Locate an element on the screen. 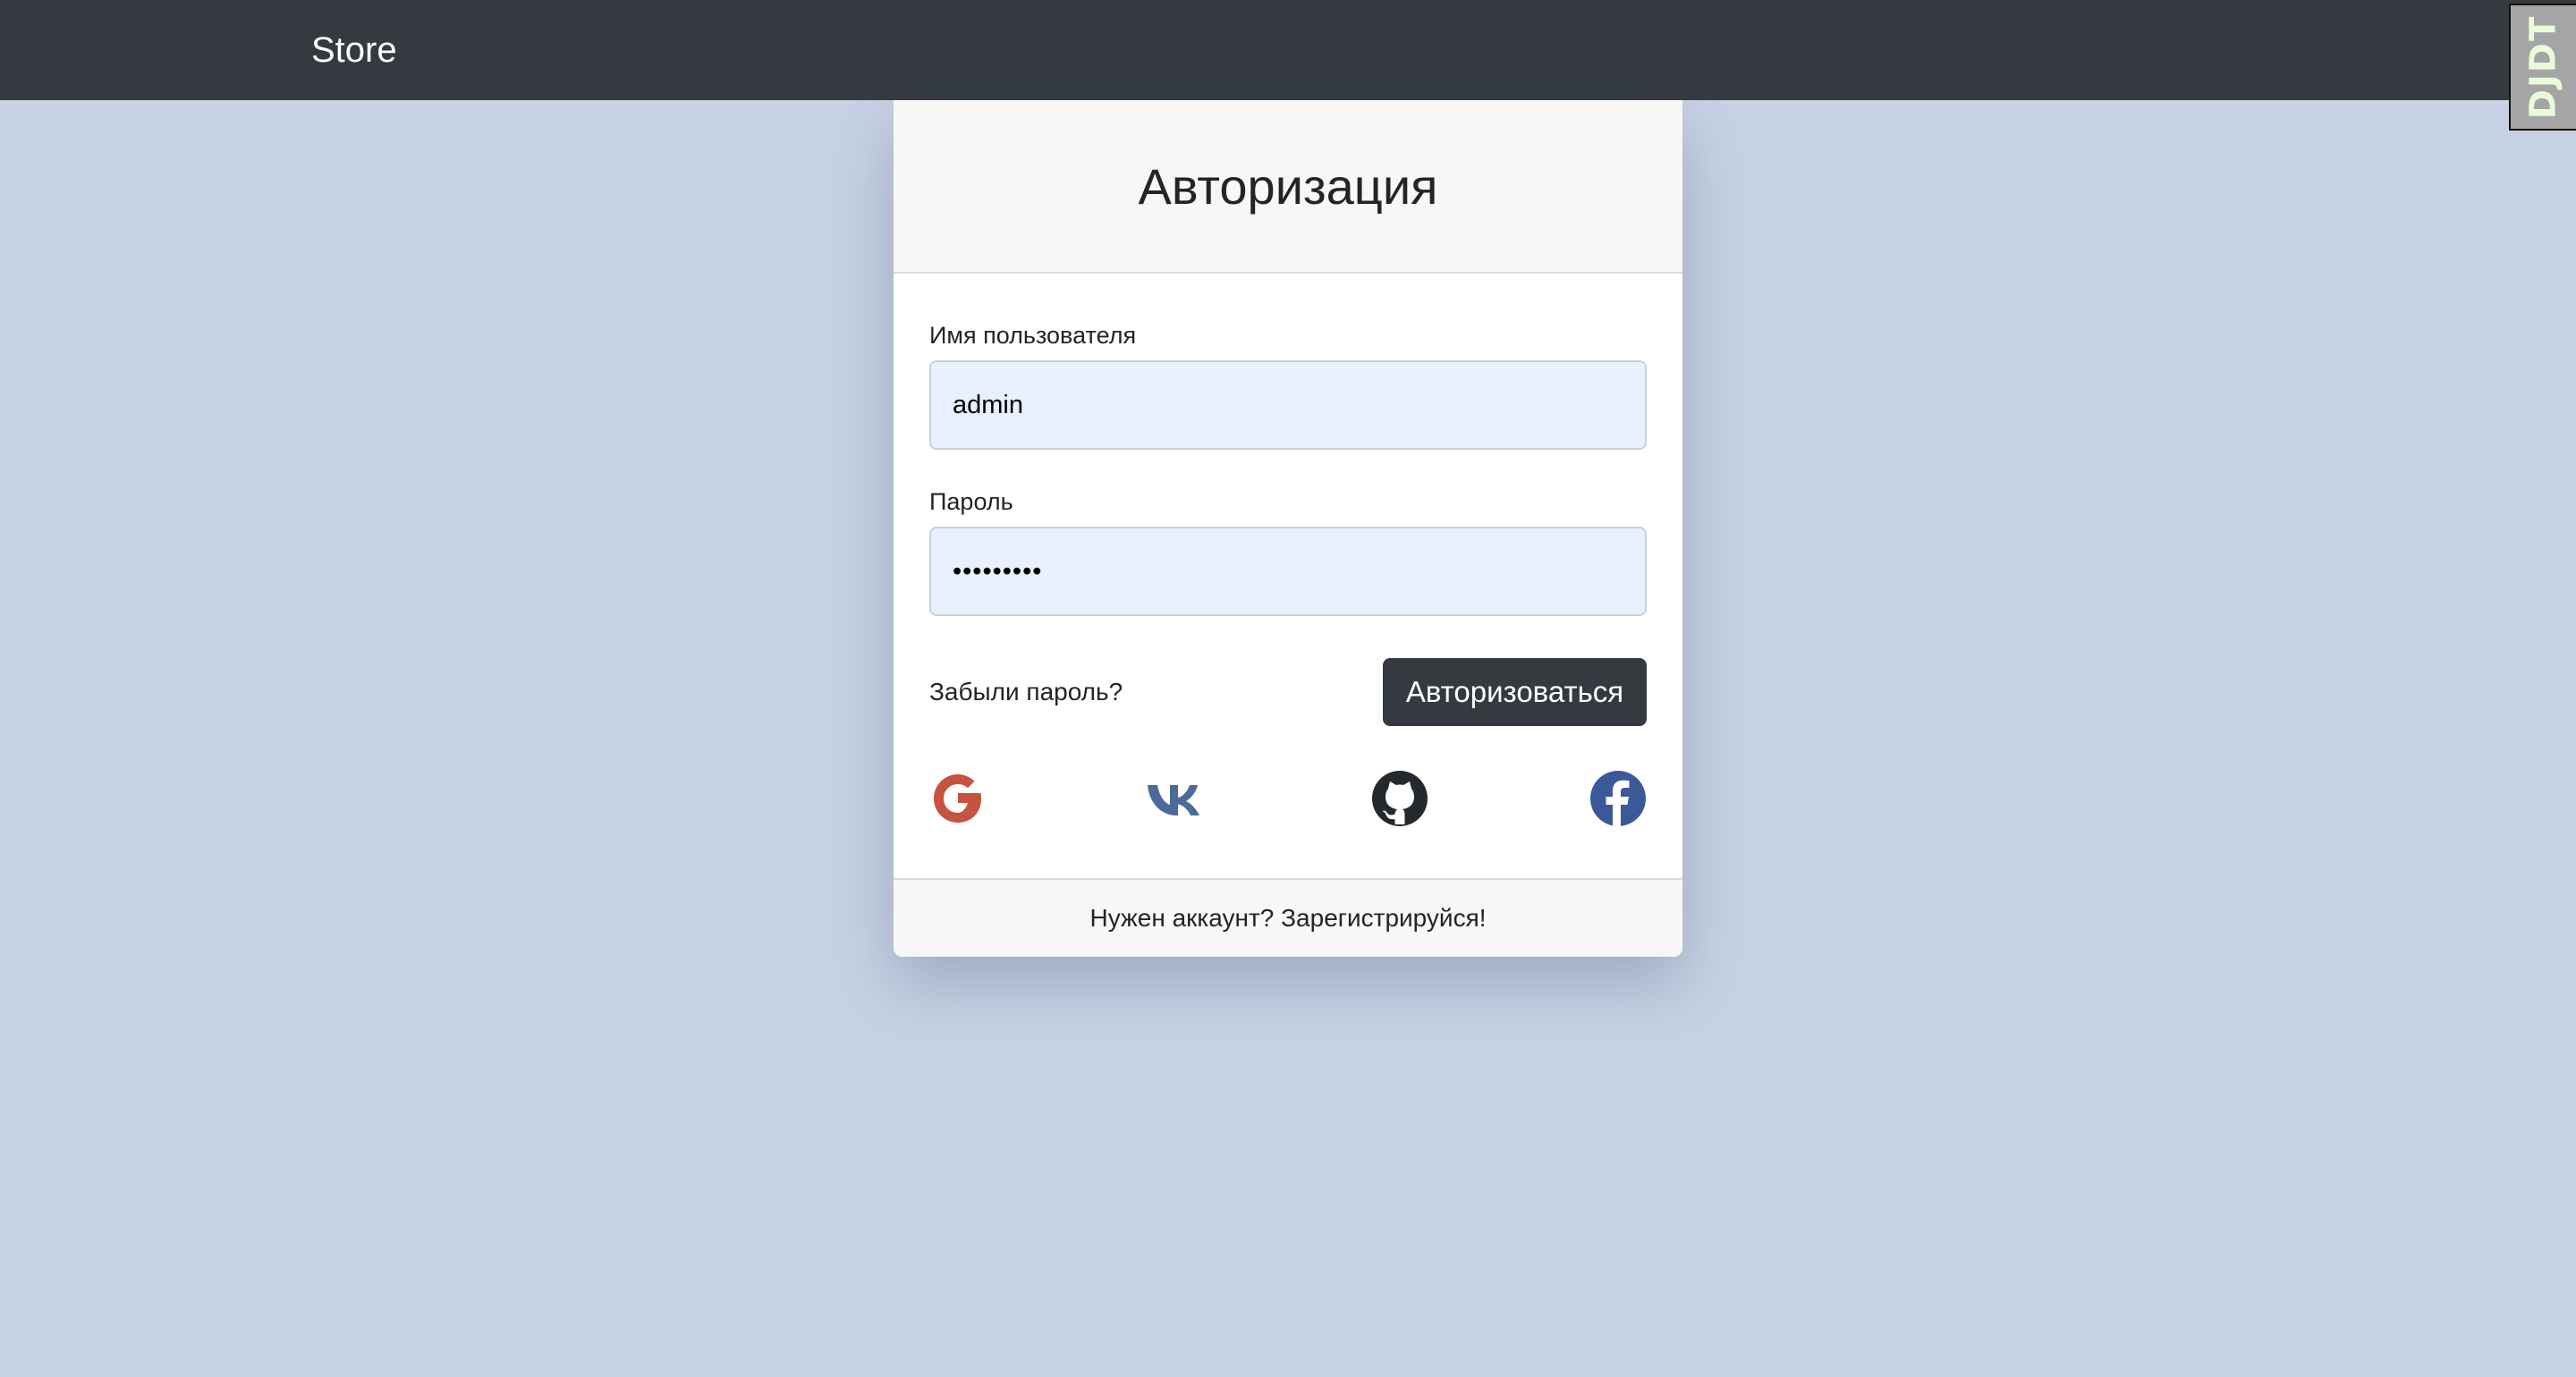  brand-link: Store is located at coordinates (354, 50).